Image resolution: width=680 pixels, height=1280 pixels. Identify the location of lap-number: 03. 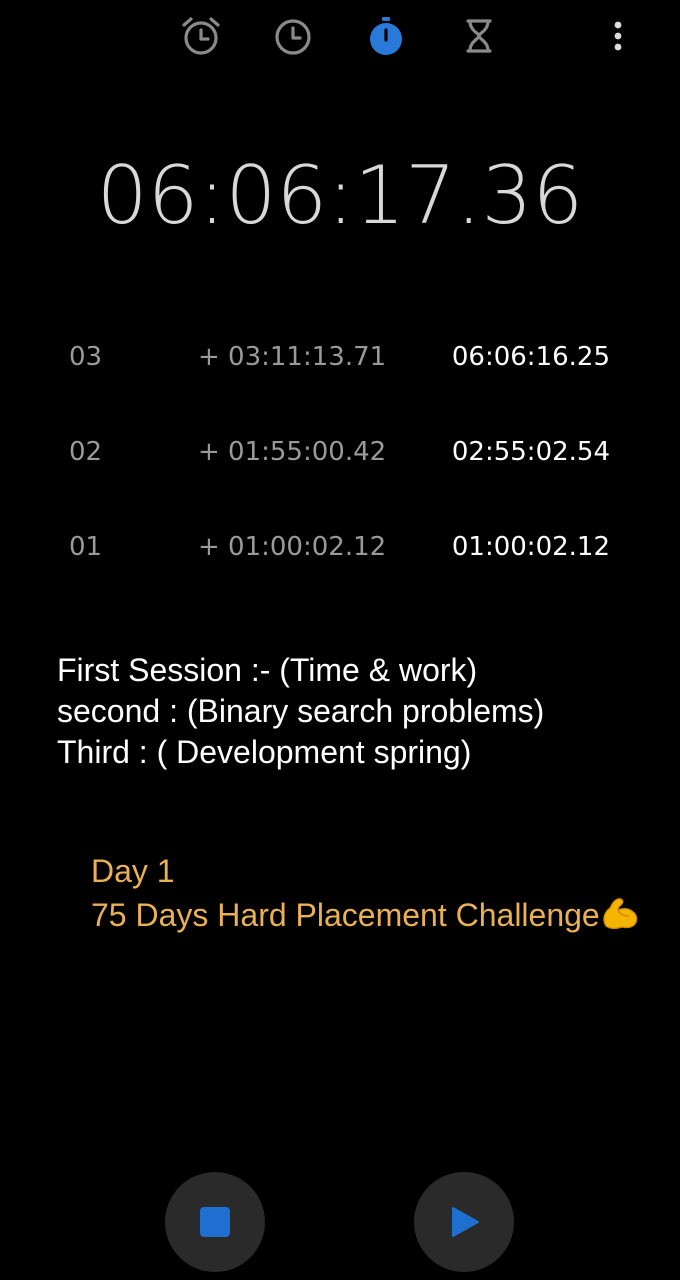
(86, 357).